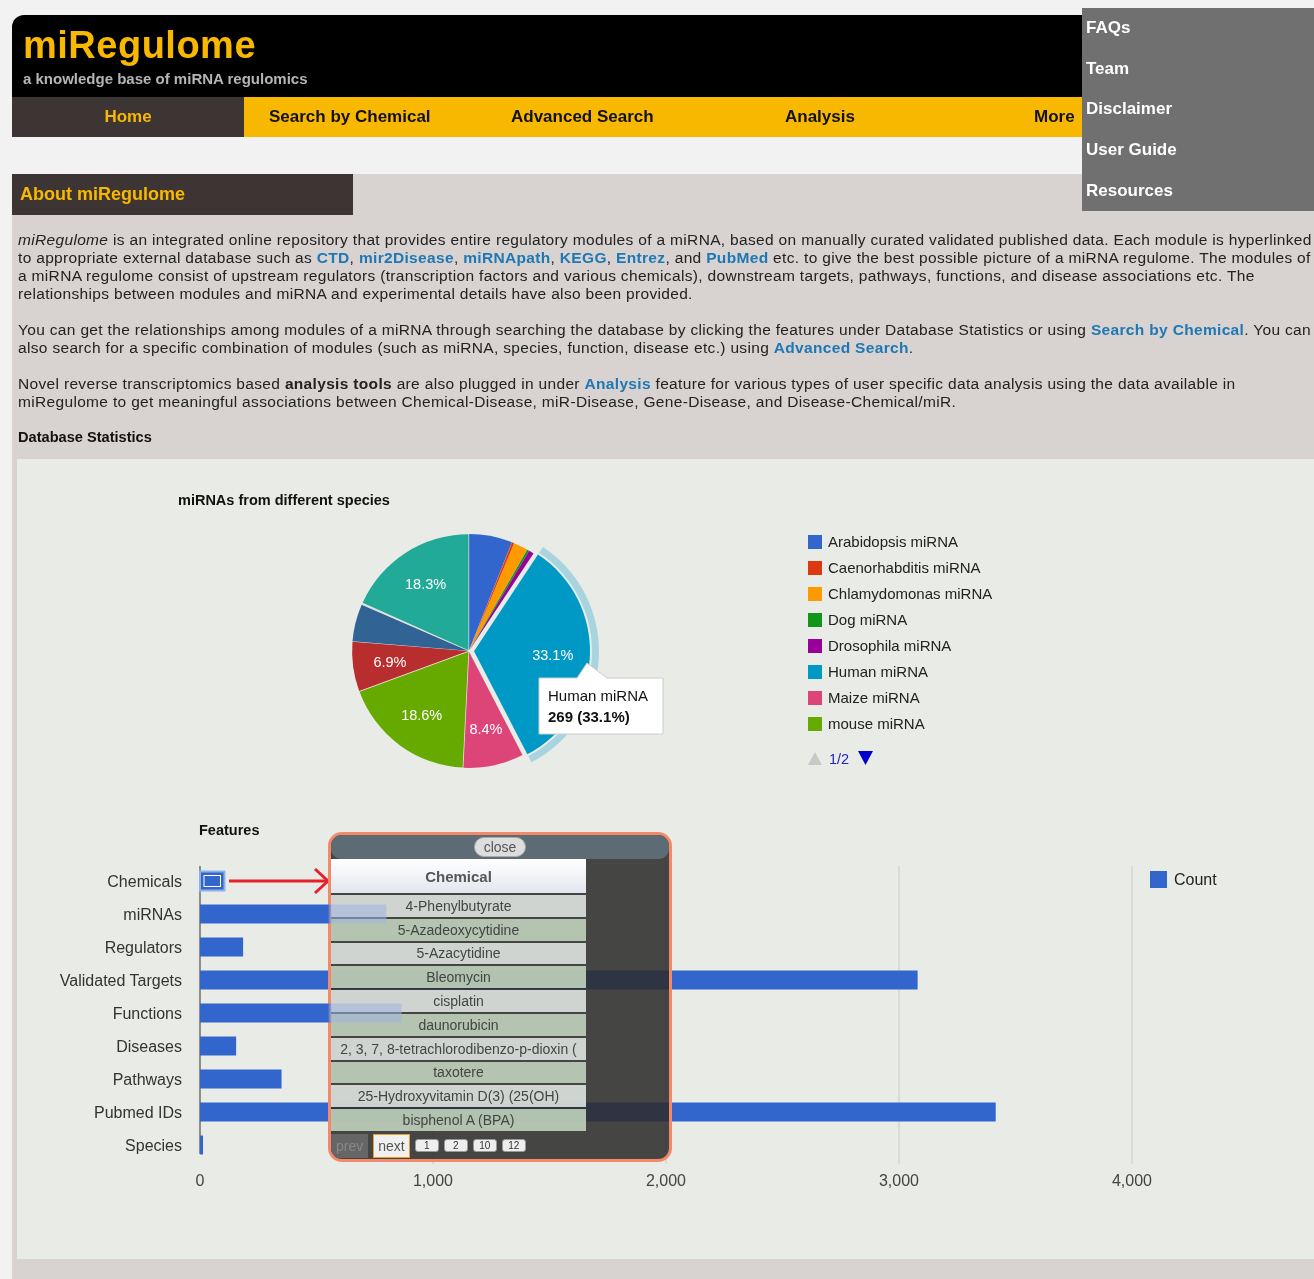 The image size is (1314, 1279). I want to click on page-button: 2, so click(455, 1146).